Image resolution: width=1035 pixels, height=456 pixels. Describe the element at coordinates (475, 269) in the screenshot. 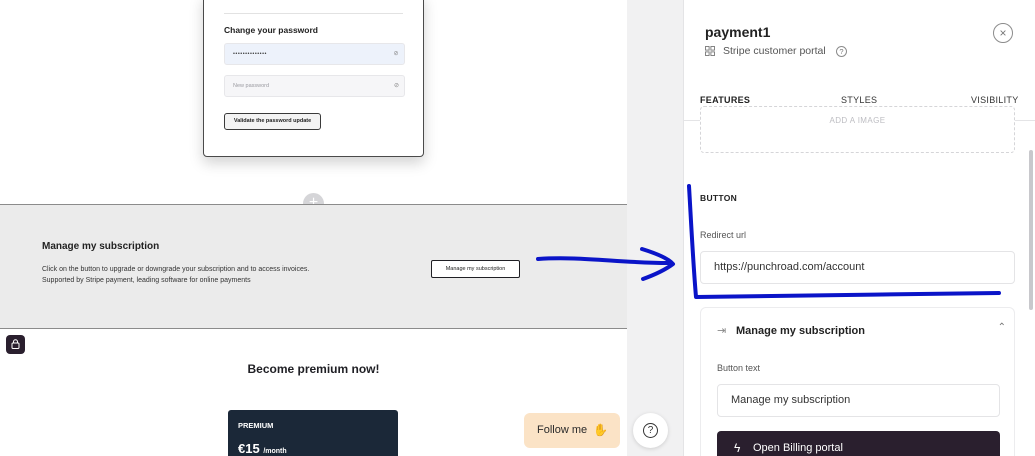

I see `manage-subscription-button: Manage my subscription` at that location.